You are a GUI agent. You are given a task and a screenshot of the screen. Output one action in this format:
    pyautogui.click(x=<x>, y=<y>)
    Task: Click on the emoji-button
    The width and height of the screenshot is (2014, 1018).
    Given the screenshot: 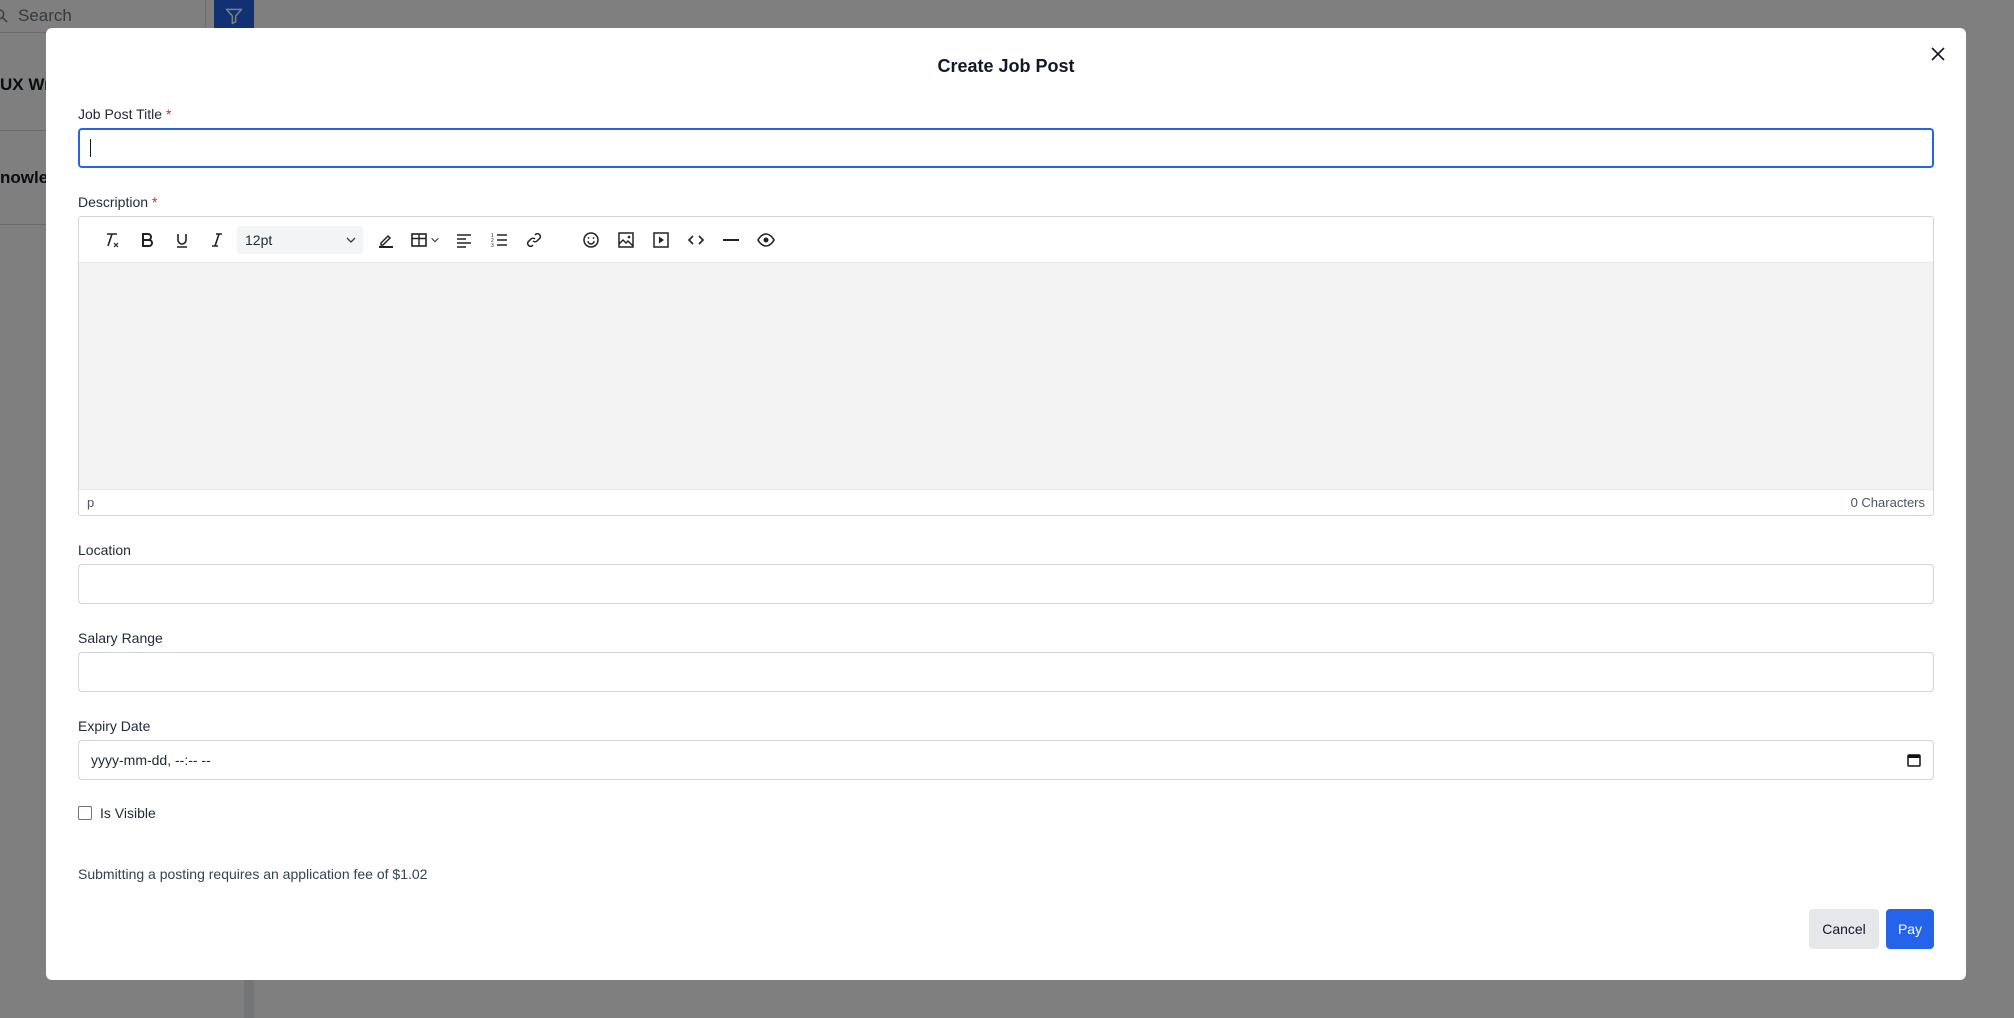 What is the action you would take?
    pyautogui.click(x=591, y=240)
    